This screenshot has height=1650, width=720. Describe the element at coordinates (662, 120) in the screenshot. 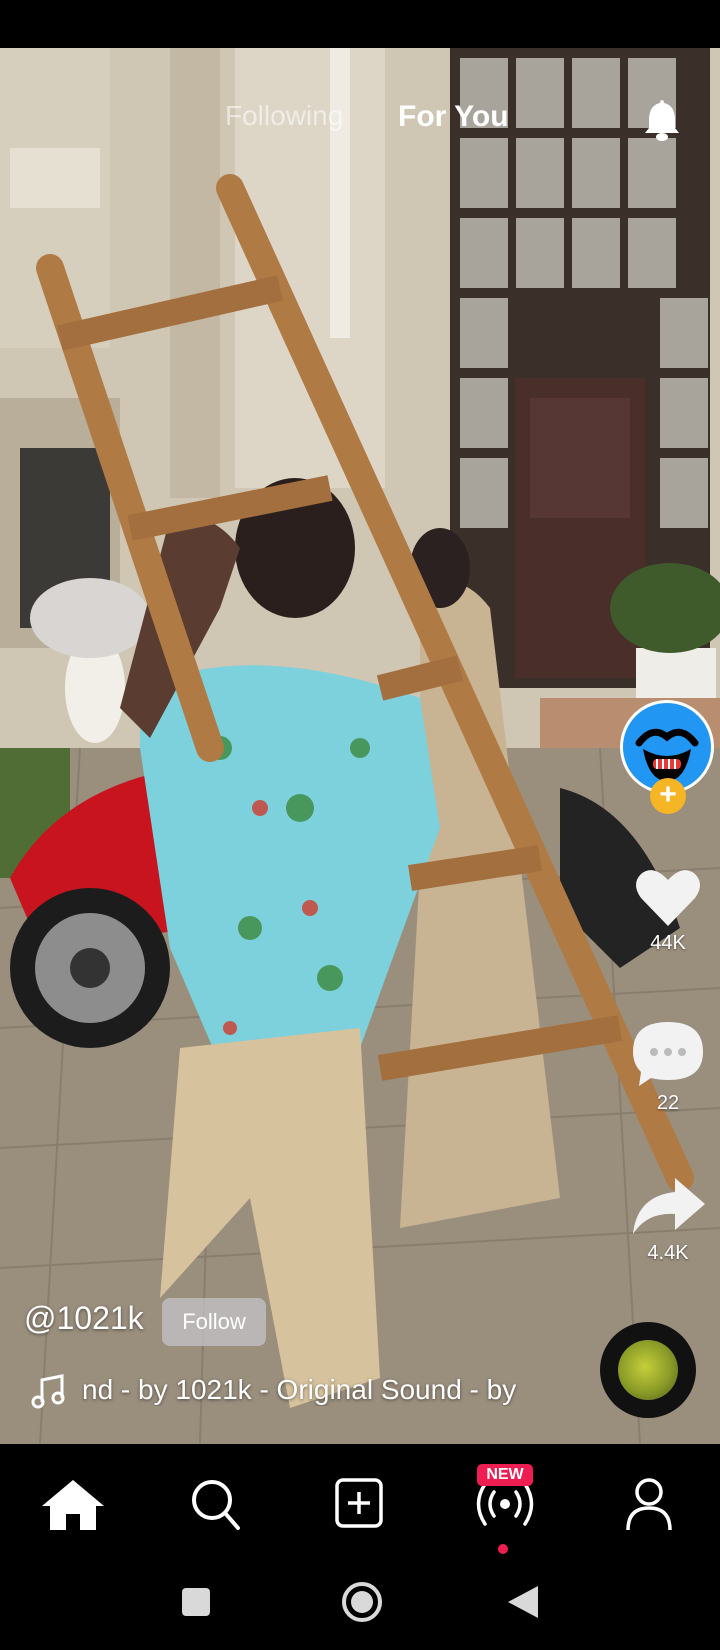

I see `bell-icon` at that location.